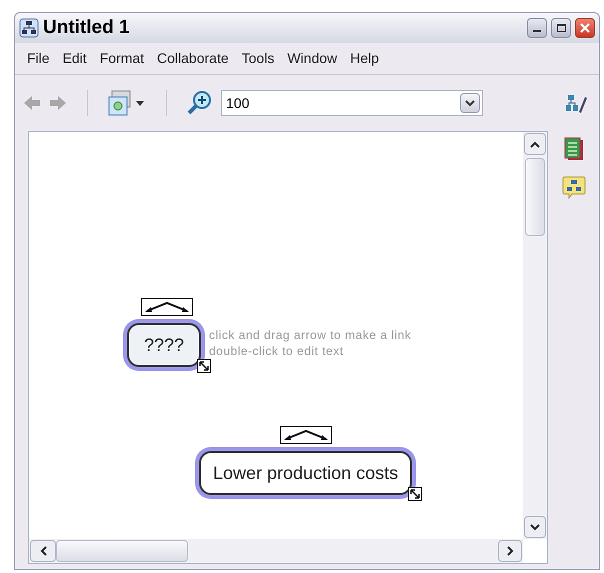 The height and width of the screenshot is (573, 604). I want to click on menu-item: Help, so click(364, 58).